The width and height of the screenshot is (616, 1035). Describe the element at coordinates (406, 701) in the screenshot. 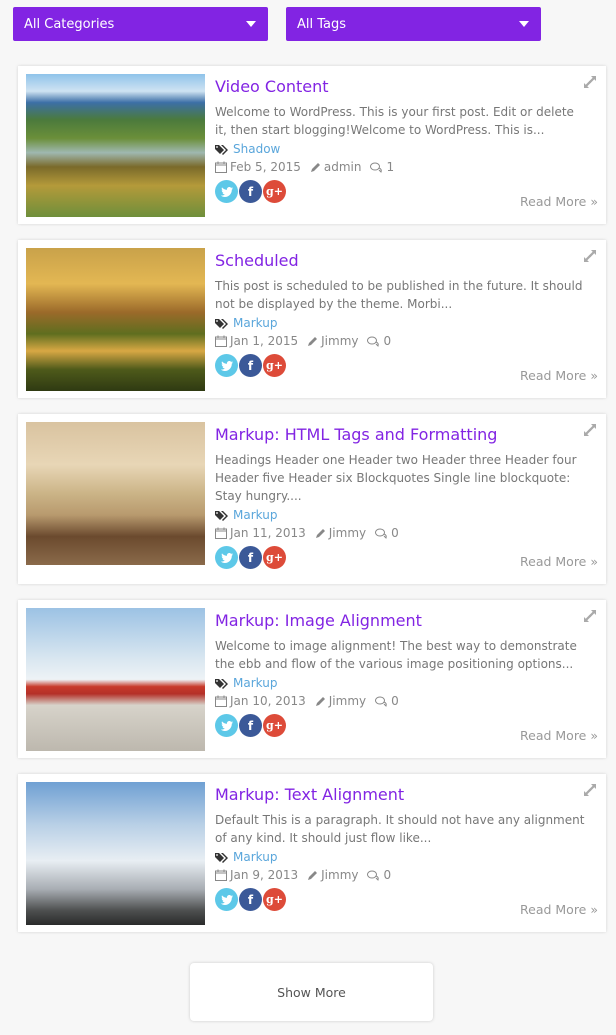

I see `post-meta: Jan 10, 2013 Jimmy 0` at that location.